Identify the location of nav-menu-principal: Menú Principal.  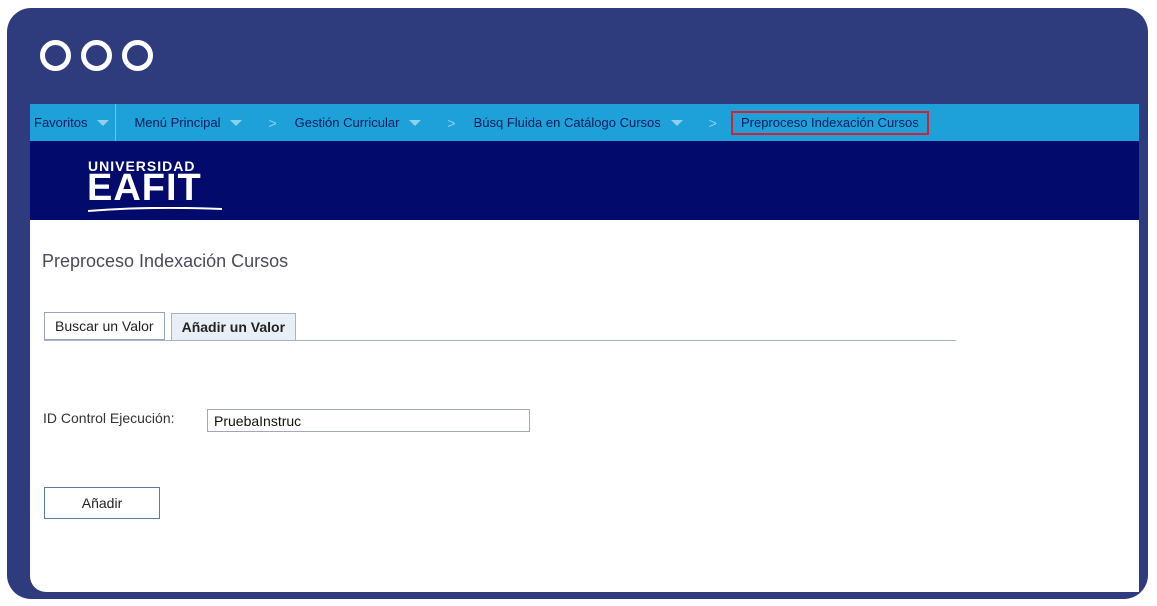
(189, 122).